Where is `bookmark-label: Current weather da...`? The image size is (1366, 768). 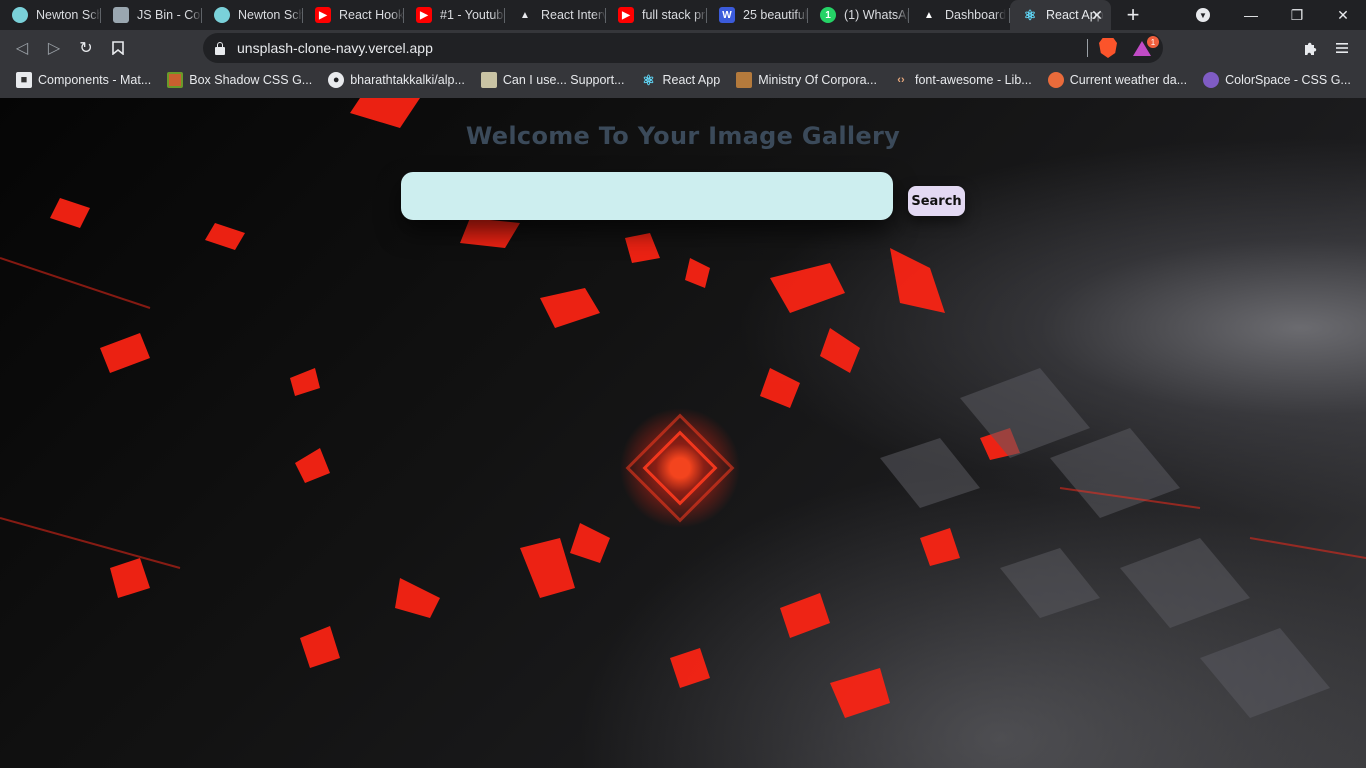 bookmark-label: Current weather da... is located at coordinates (1128, 80).